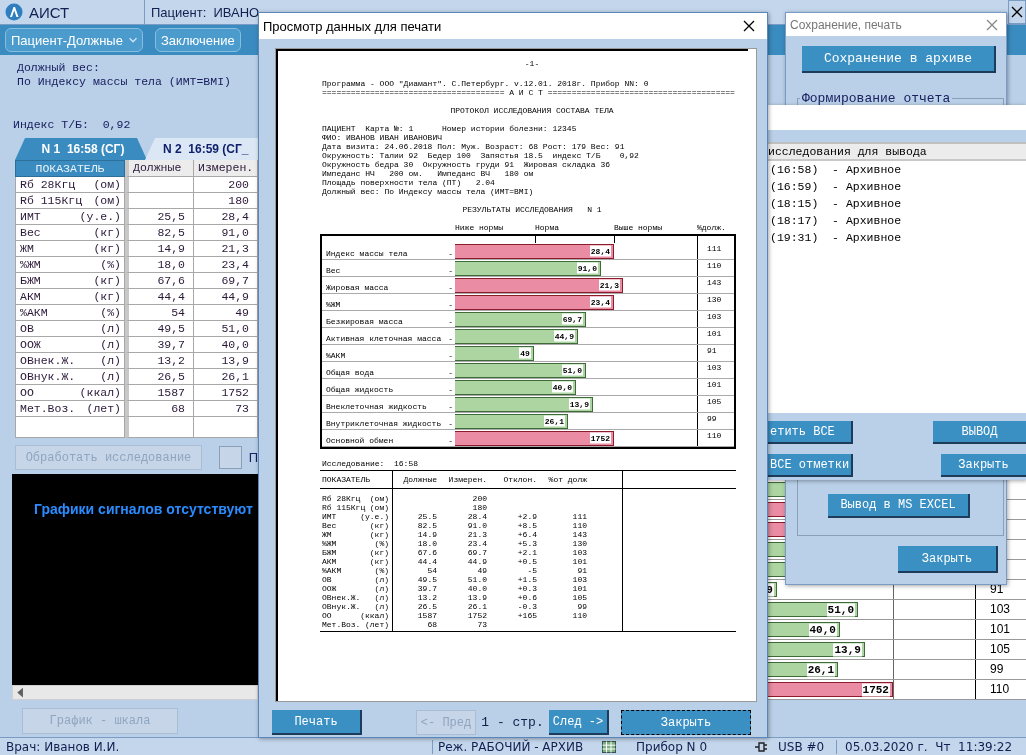  What do you see at coordinates (477, 597) in the screenshot?
I see `table-cell: 13.9` at bounding box center [477, 597].